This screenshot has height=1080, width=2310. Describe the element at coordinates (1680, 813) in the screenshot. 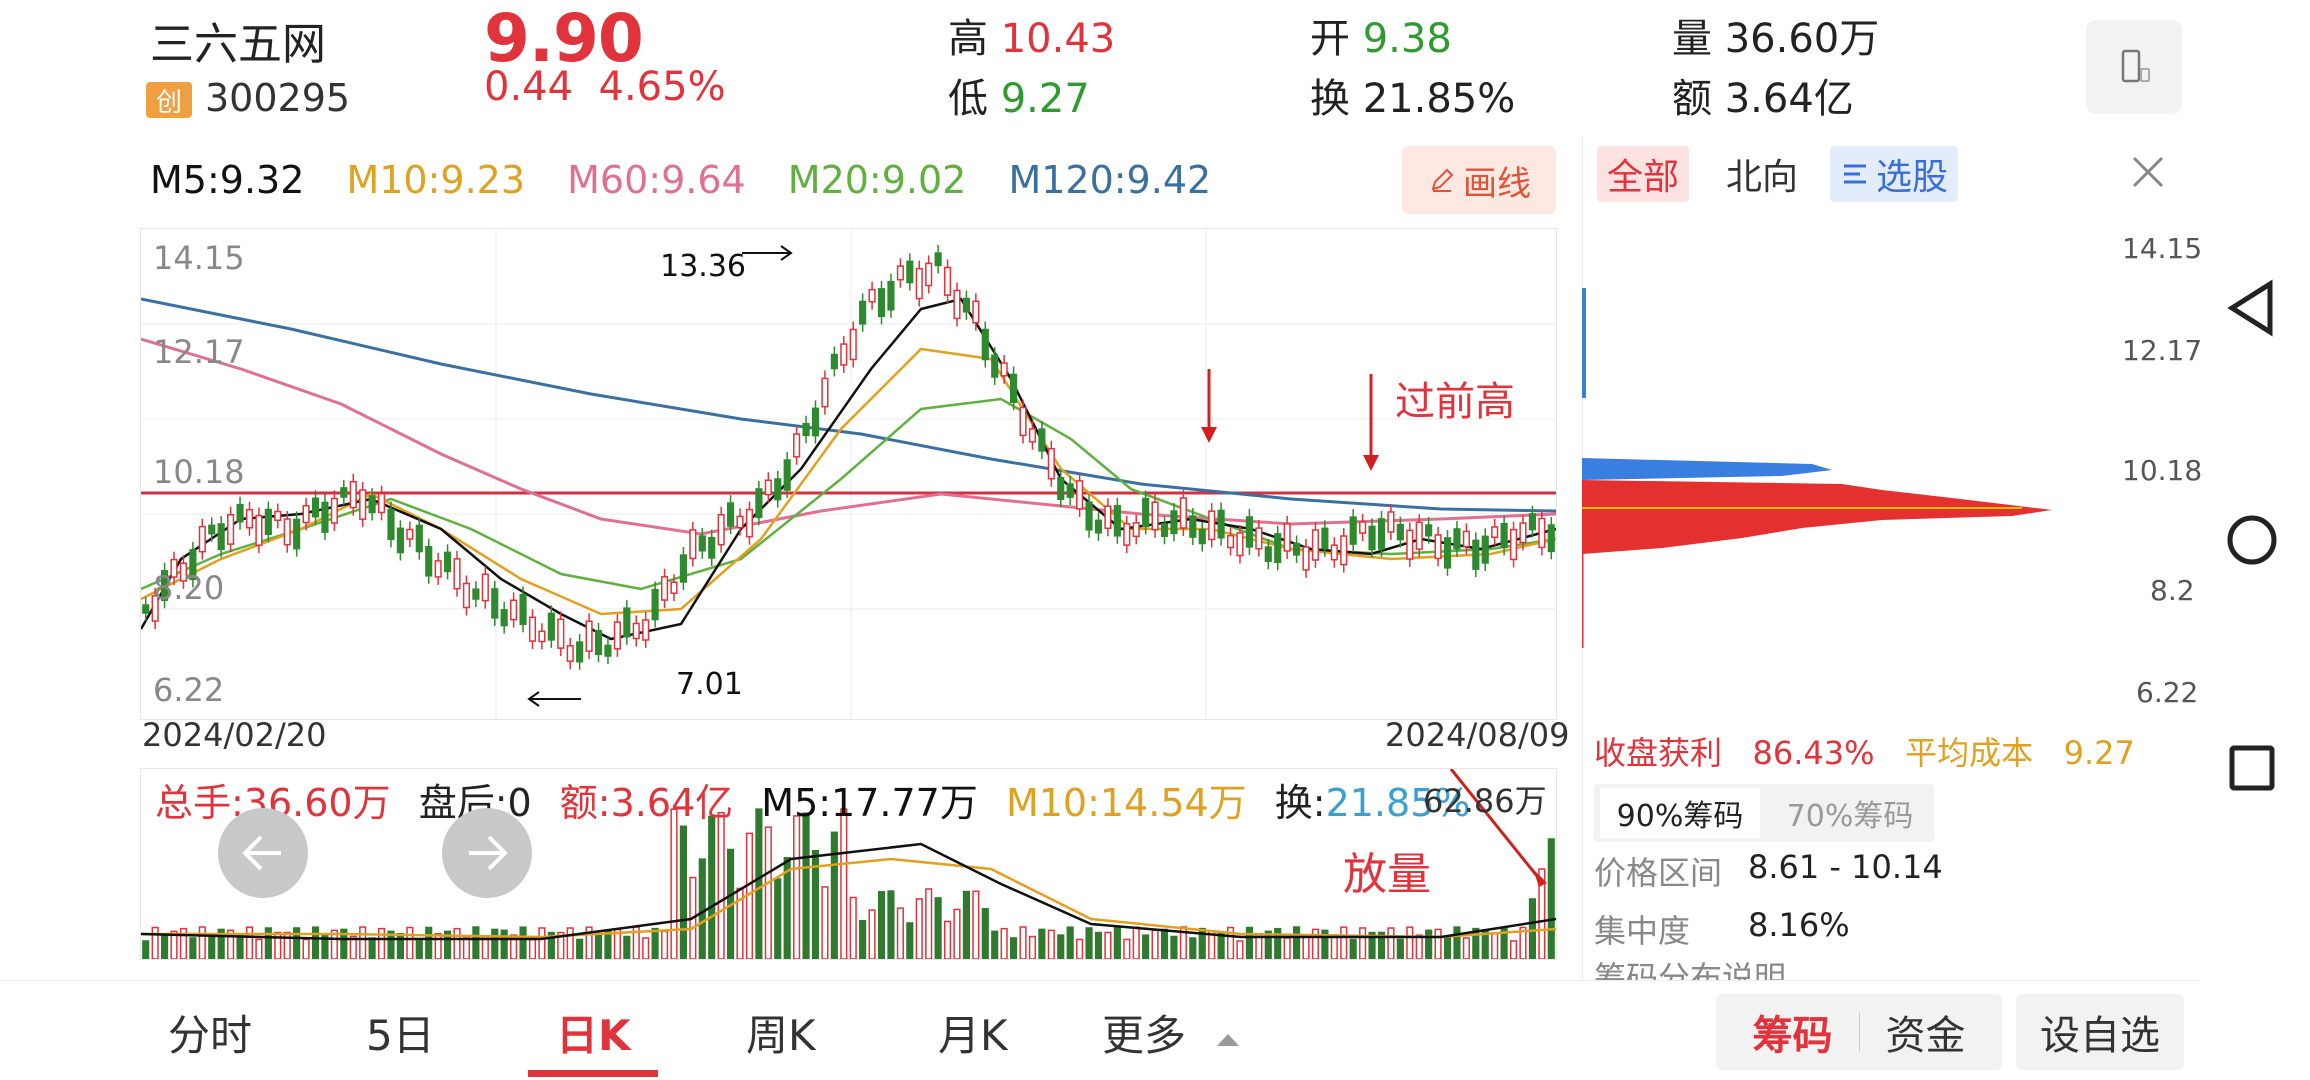

I see `chip-tab-90: 90%筹码` at that location.